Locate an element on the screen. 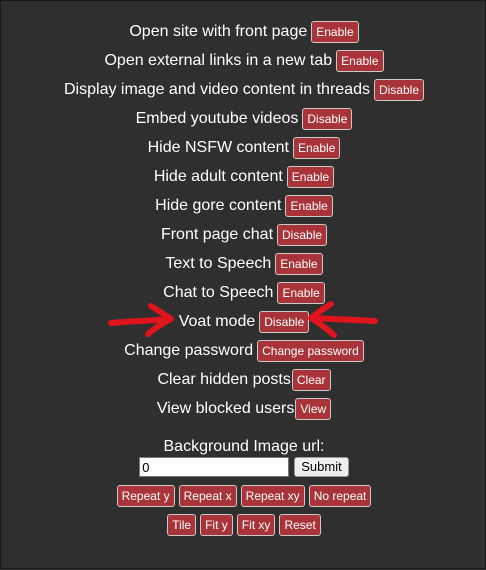 The image size is (486, 570). setting-label: Chat to Speech is located at coordinates (218, 292).